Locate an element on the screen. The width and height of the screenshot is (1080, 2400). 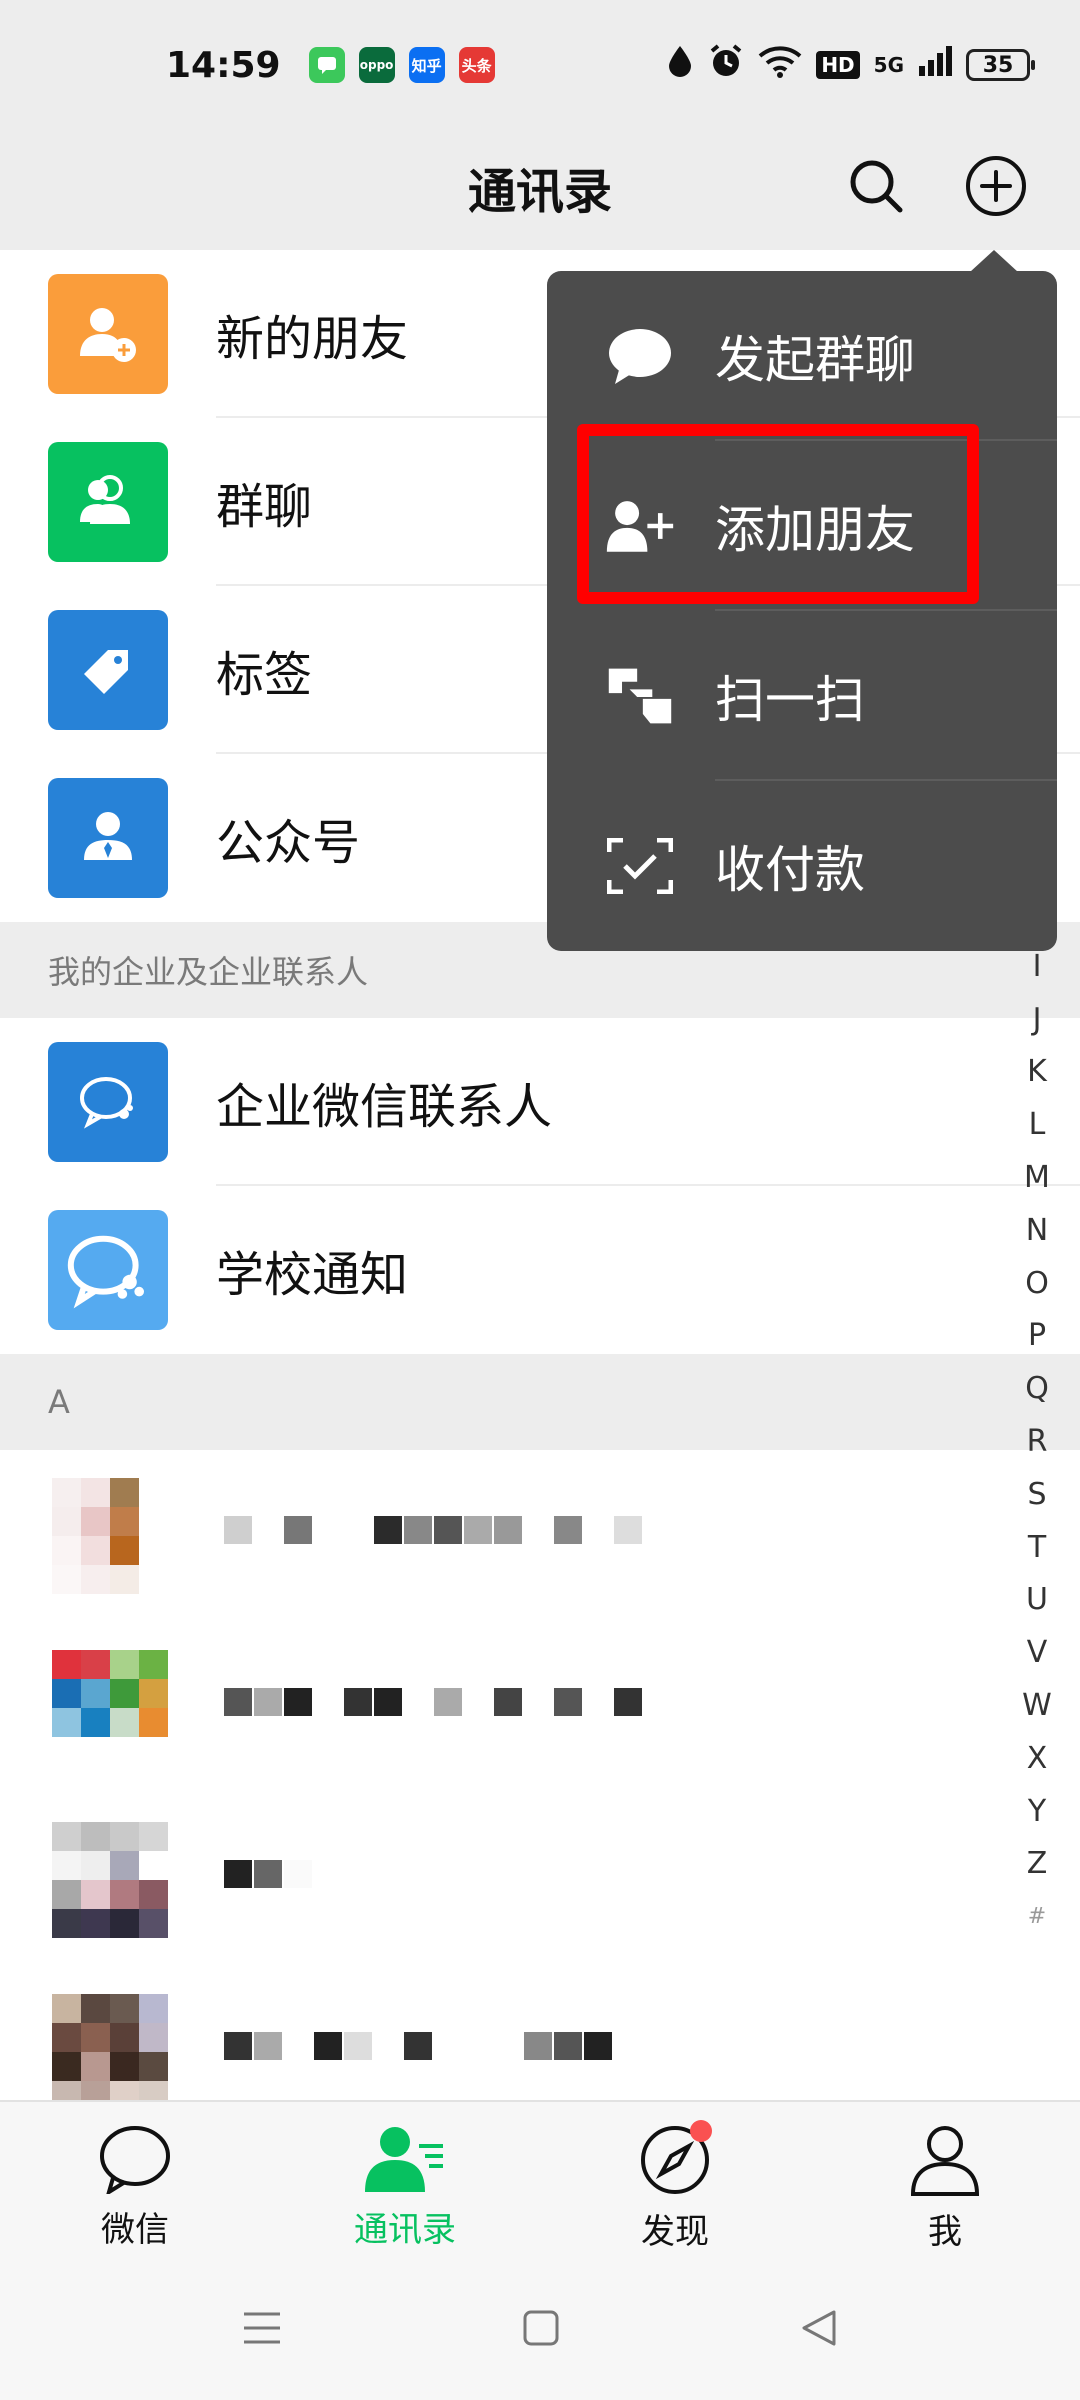
alarm-icon is located at coordinates (726, 65).